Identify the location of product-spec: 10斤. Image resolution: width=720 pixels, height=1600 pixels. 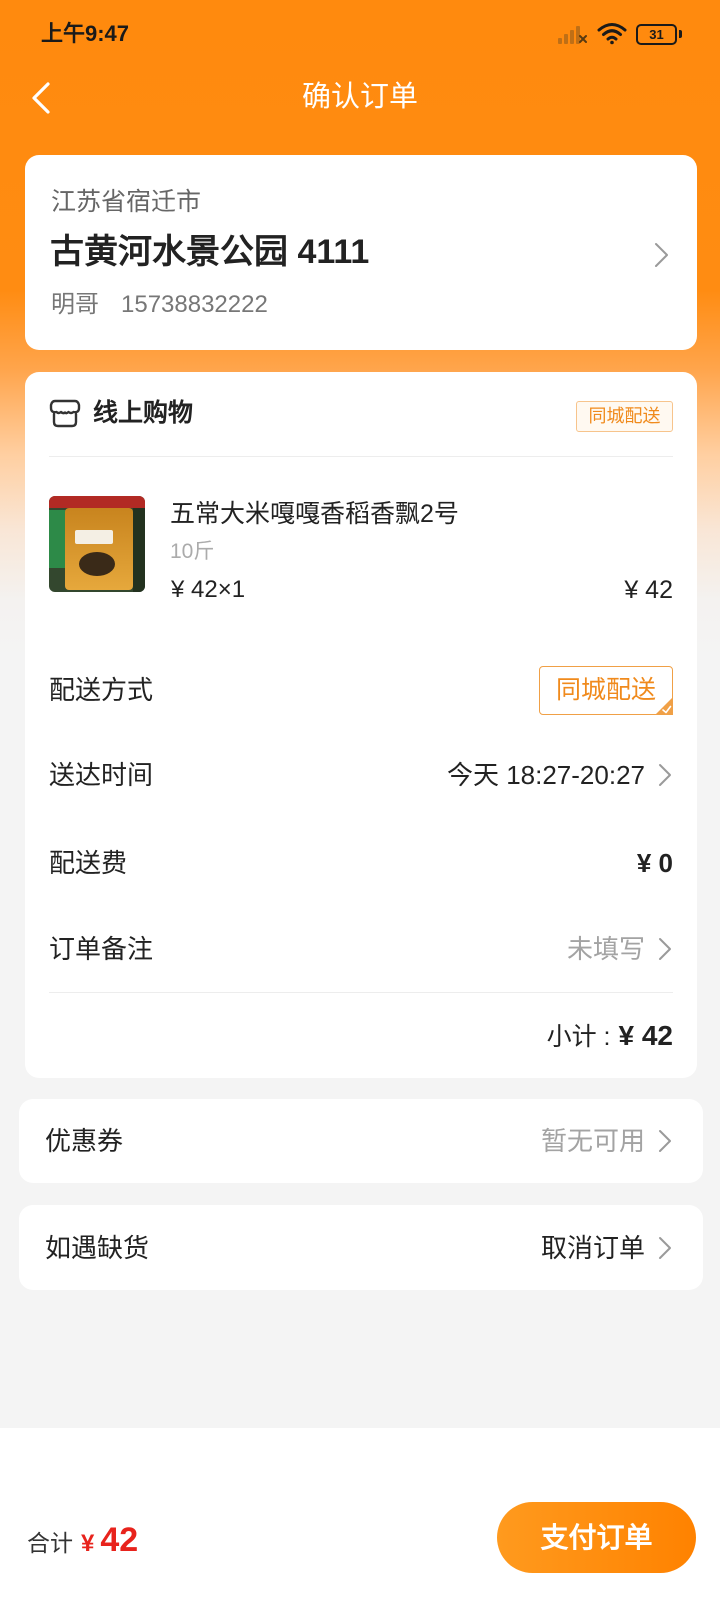
(192, 551).